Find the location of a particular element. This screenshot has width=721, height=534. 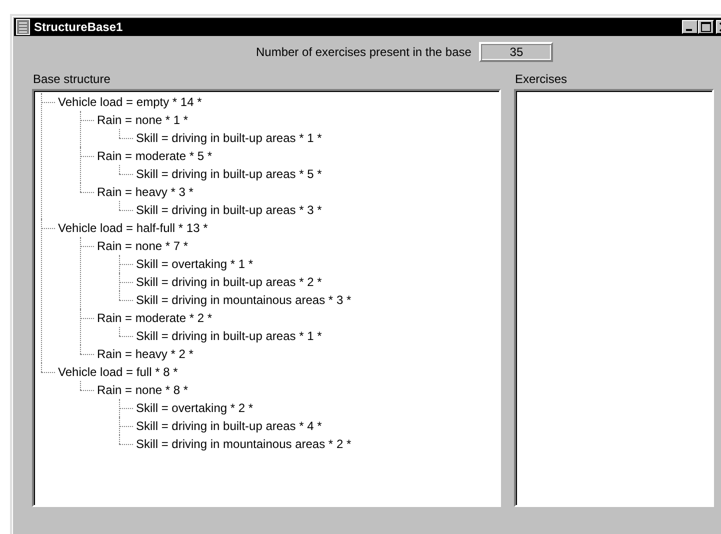

tree-item: Vehicle load = empty * 14 * is located at coordinates (130, 102).